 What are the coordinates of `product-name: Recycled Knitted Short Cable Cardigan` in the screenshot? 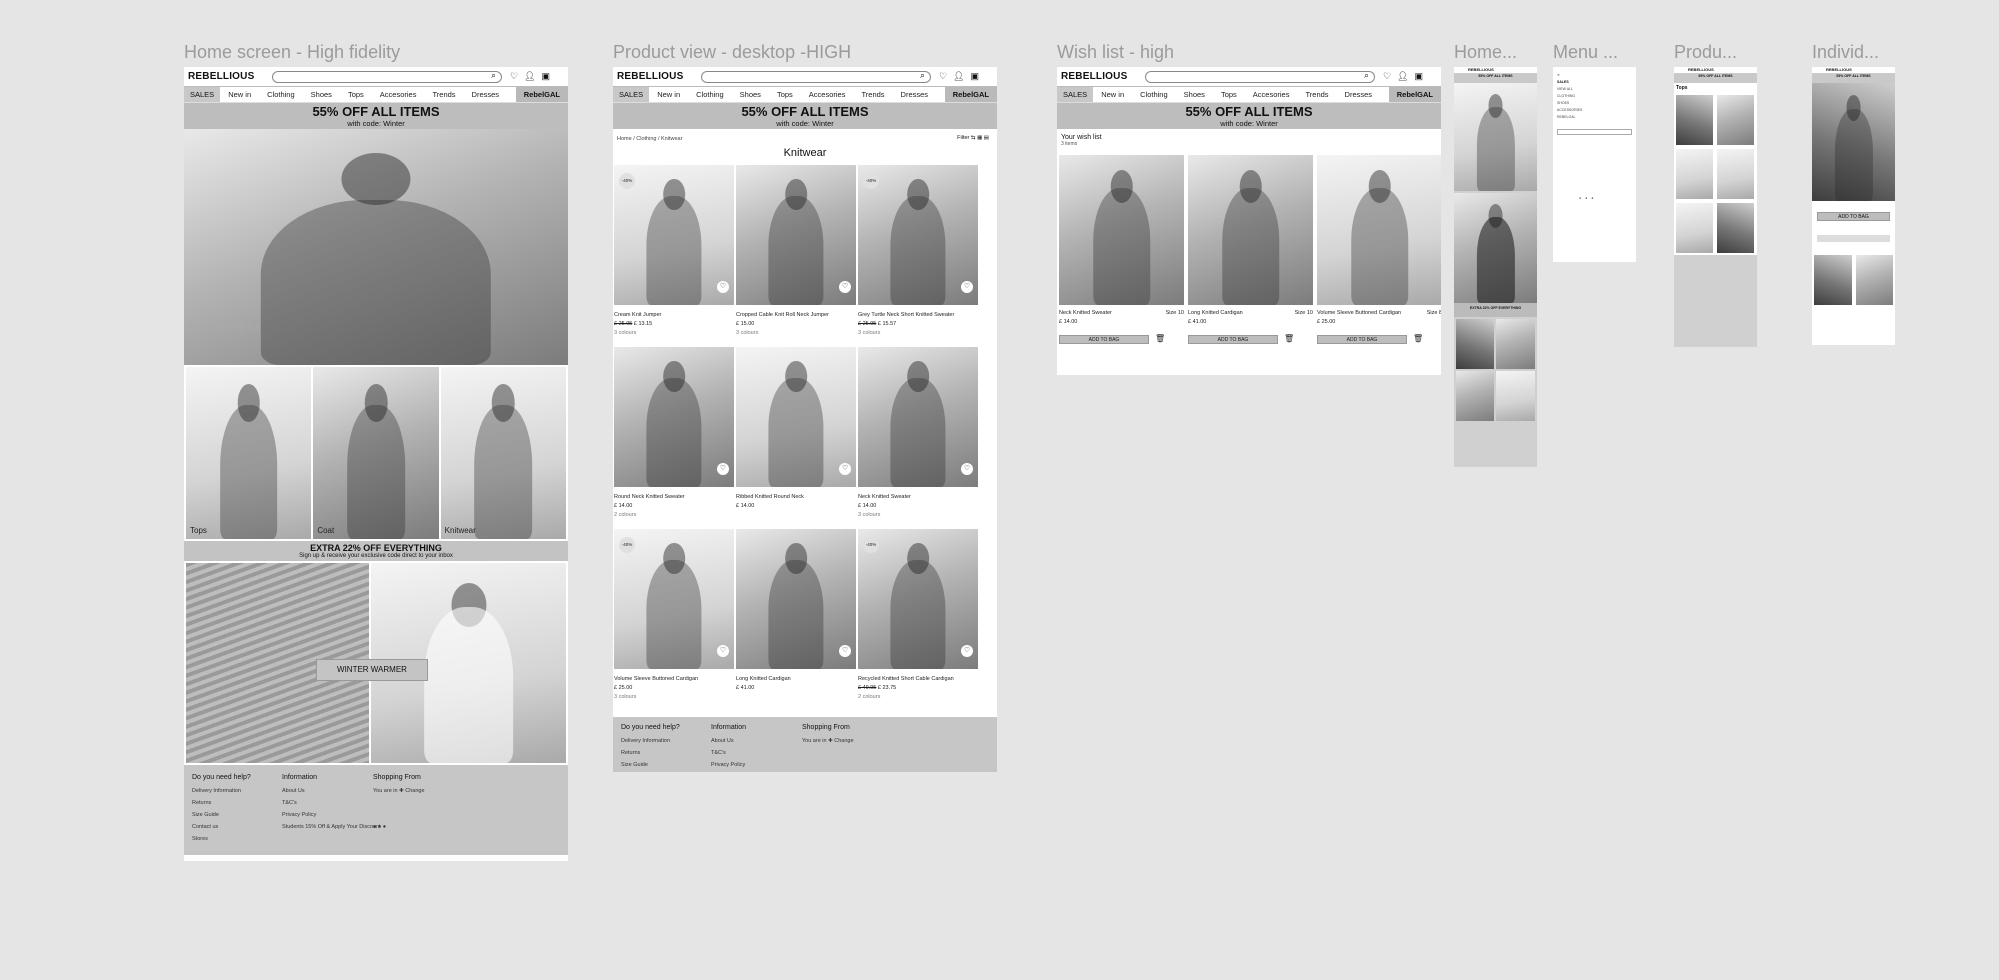 It's located at (918, 679).